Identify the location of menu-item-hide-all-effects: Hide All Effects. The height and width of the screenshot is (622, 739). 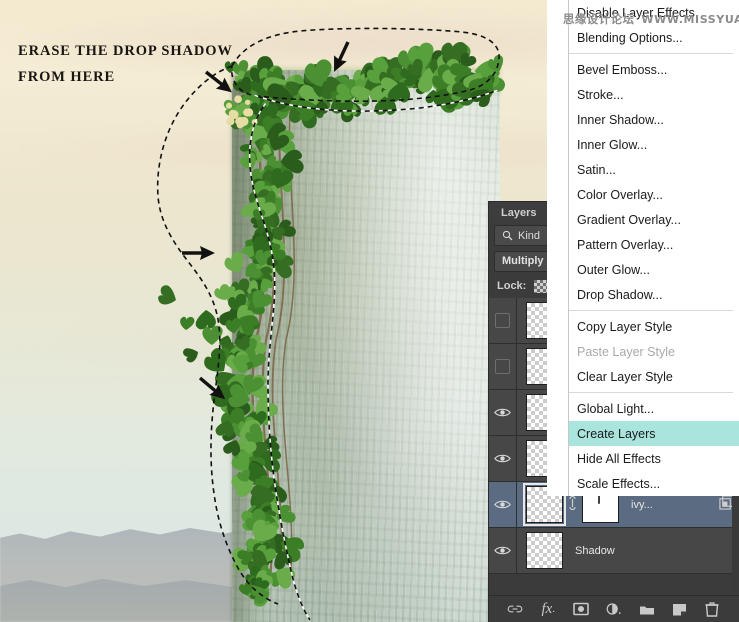
(654, 458).